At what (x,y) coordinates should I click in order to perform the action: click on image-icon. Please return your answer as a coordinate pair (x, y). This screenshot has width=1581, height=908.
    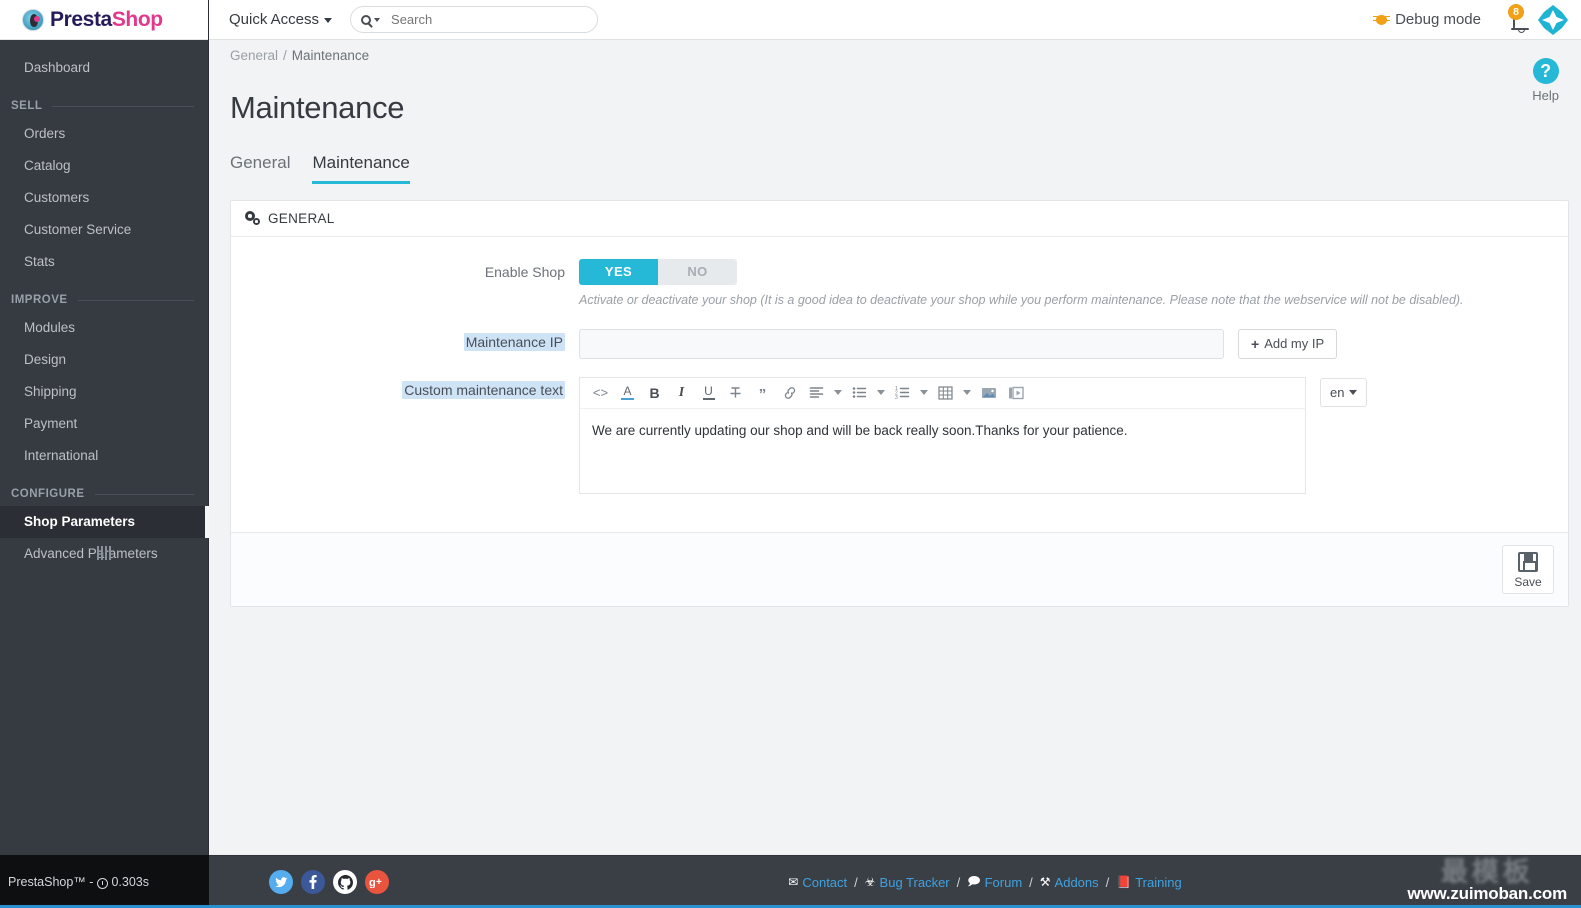
    Looking at the image, I should click on (988, 392).